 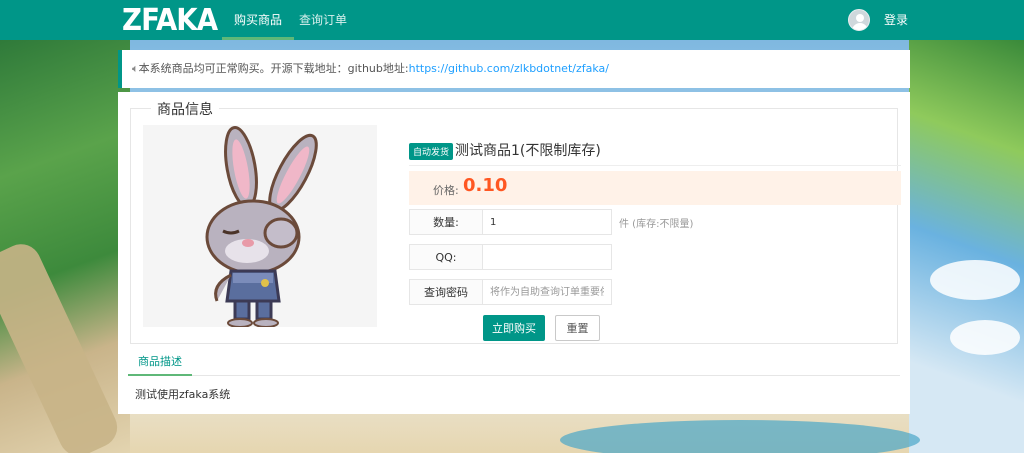 I want to click on quantity-input, so click(x=547, y=222).